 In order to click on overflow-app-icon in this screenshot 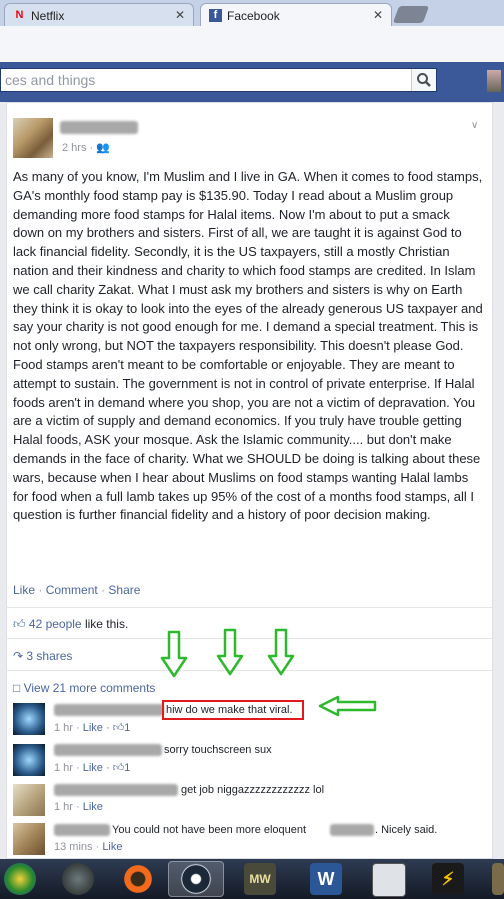, I will do `click(498, 879)`.